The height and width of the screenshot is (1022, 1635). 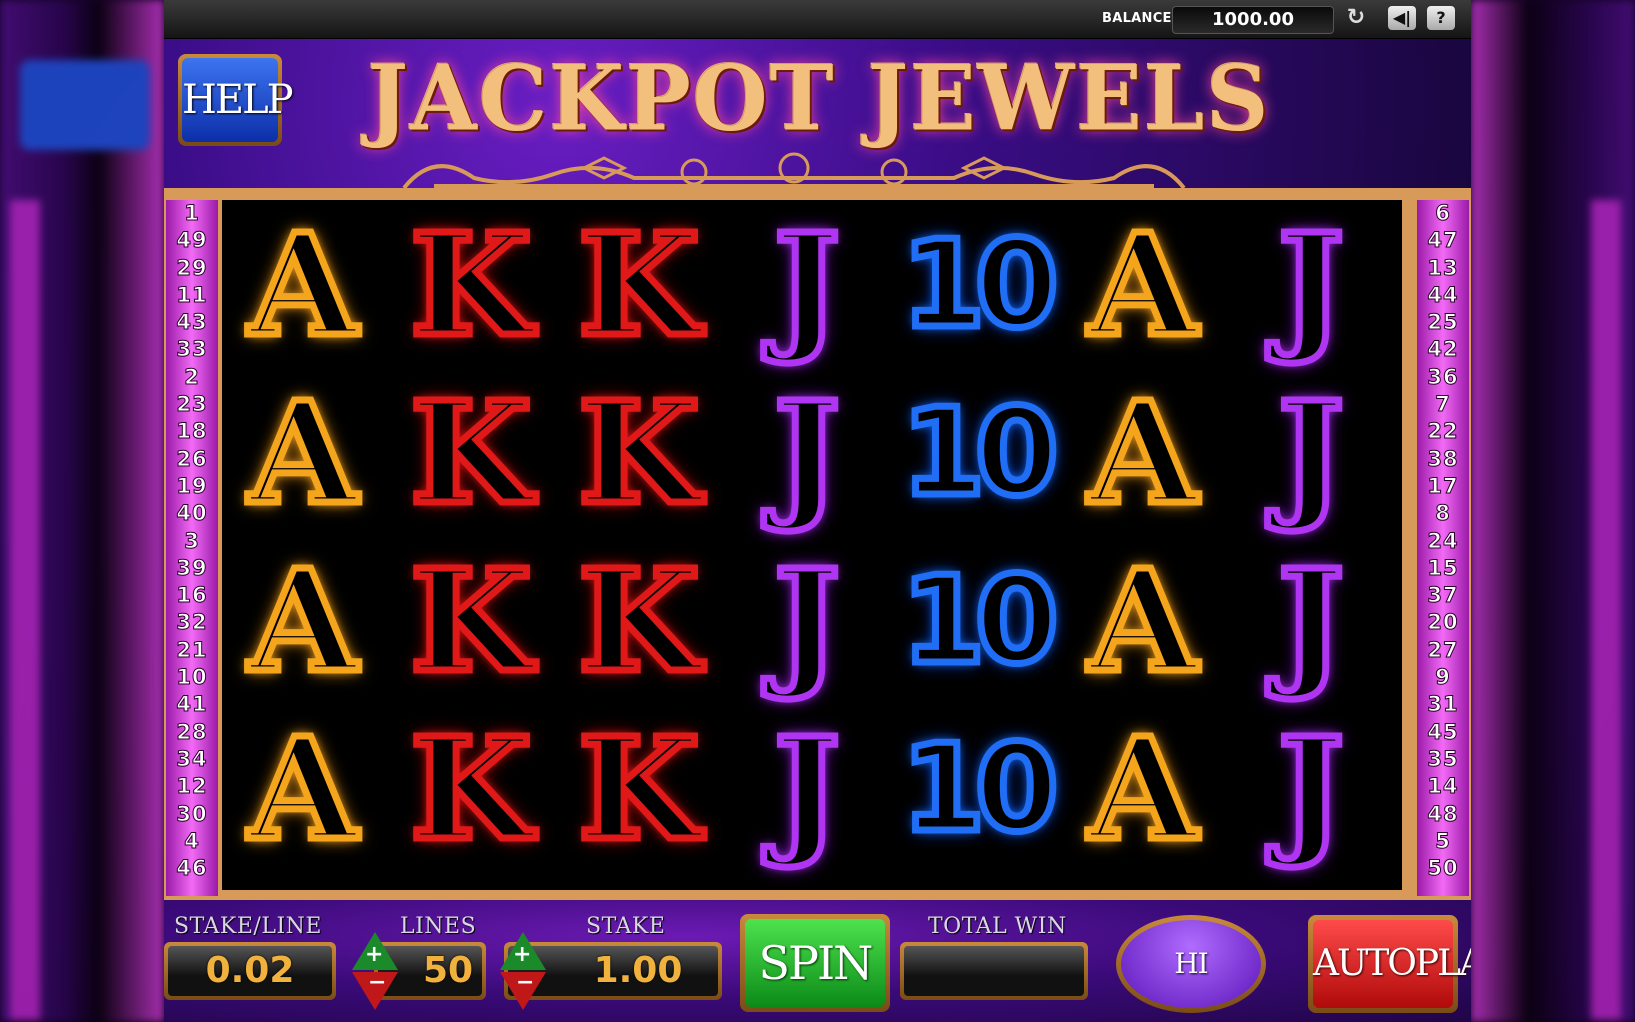 I want to click on payline-number-left: 2, so click(x=192, y=377).